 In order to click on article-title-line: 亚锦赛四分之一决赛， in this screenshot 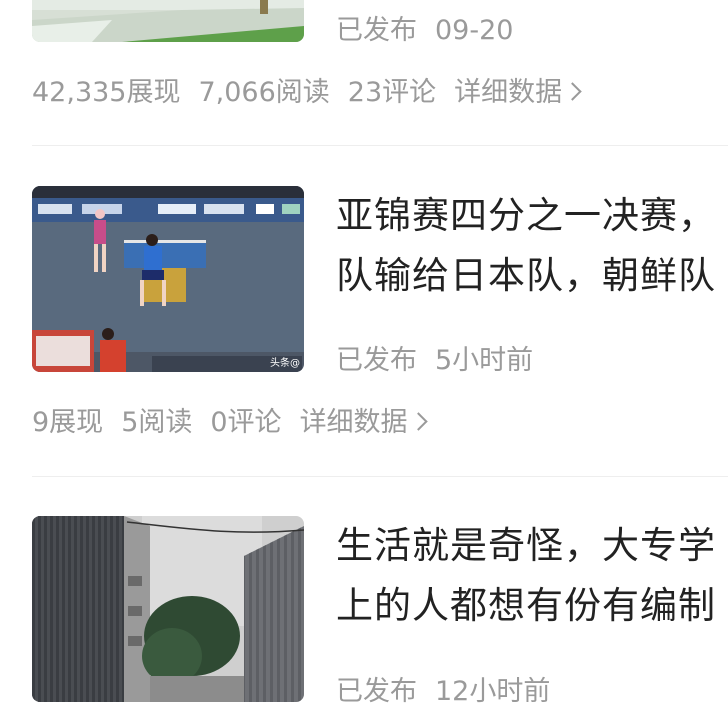, I will do `click(526, 215)`.